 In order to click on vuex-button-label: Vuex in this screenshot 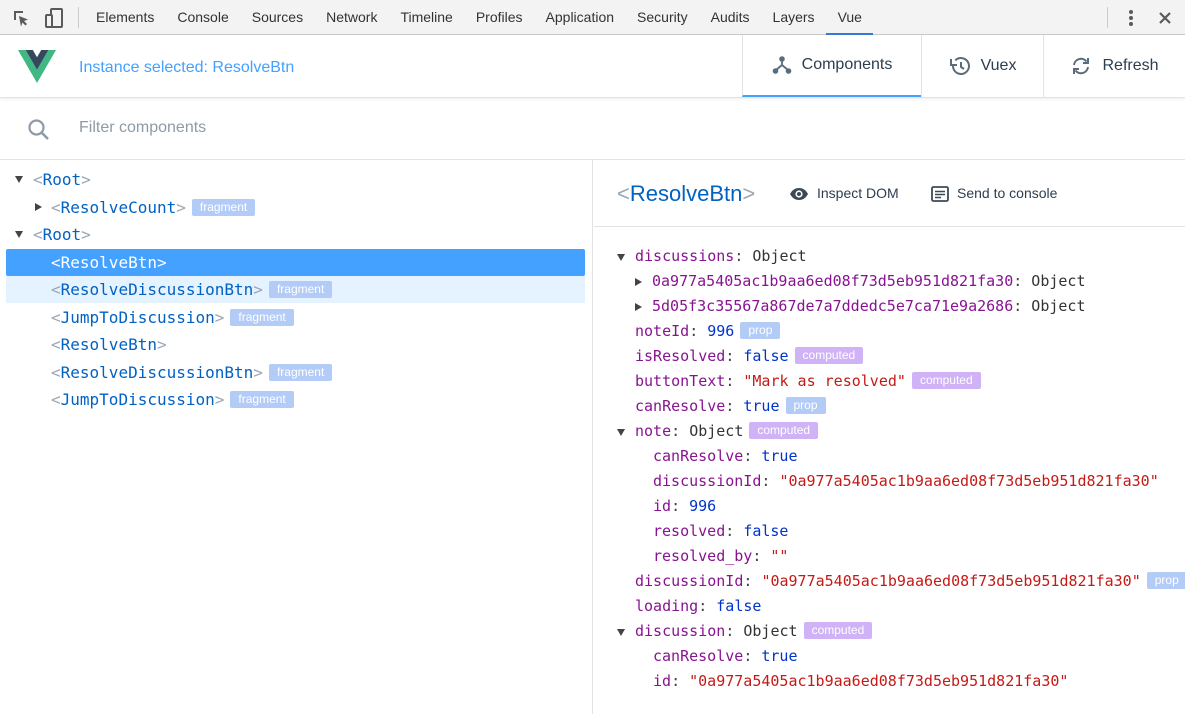, I will do `click(998, 65)`.